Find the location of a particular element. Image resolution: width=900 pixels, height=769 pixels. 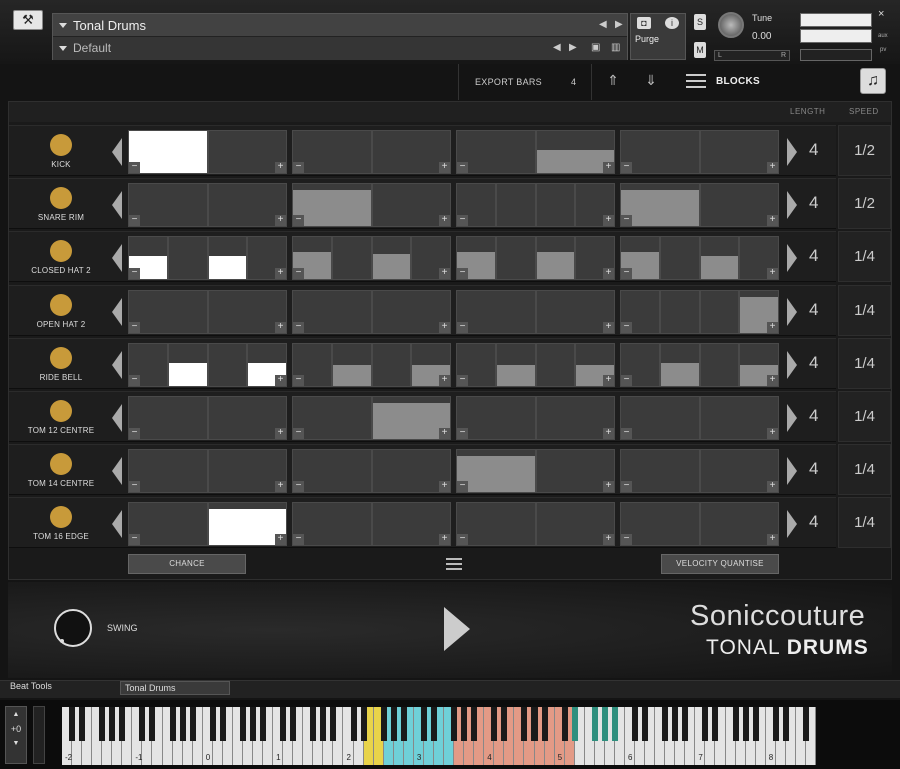

tab-tonal-drums: Tonal Drums is located at coordinates (175, 688).